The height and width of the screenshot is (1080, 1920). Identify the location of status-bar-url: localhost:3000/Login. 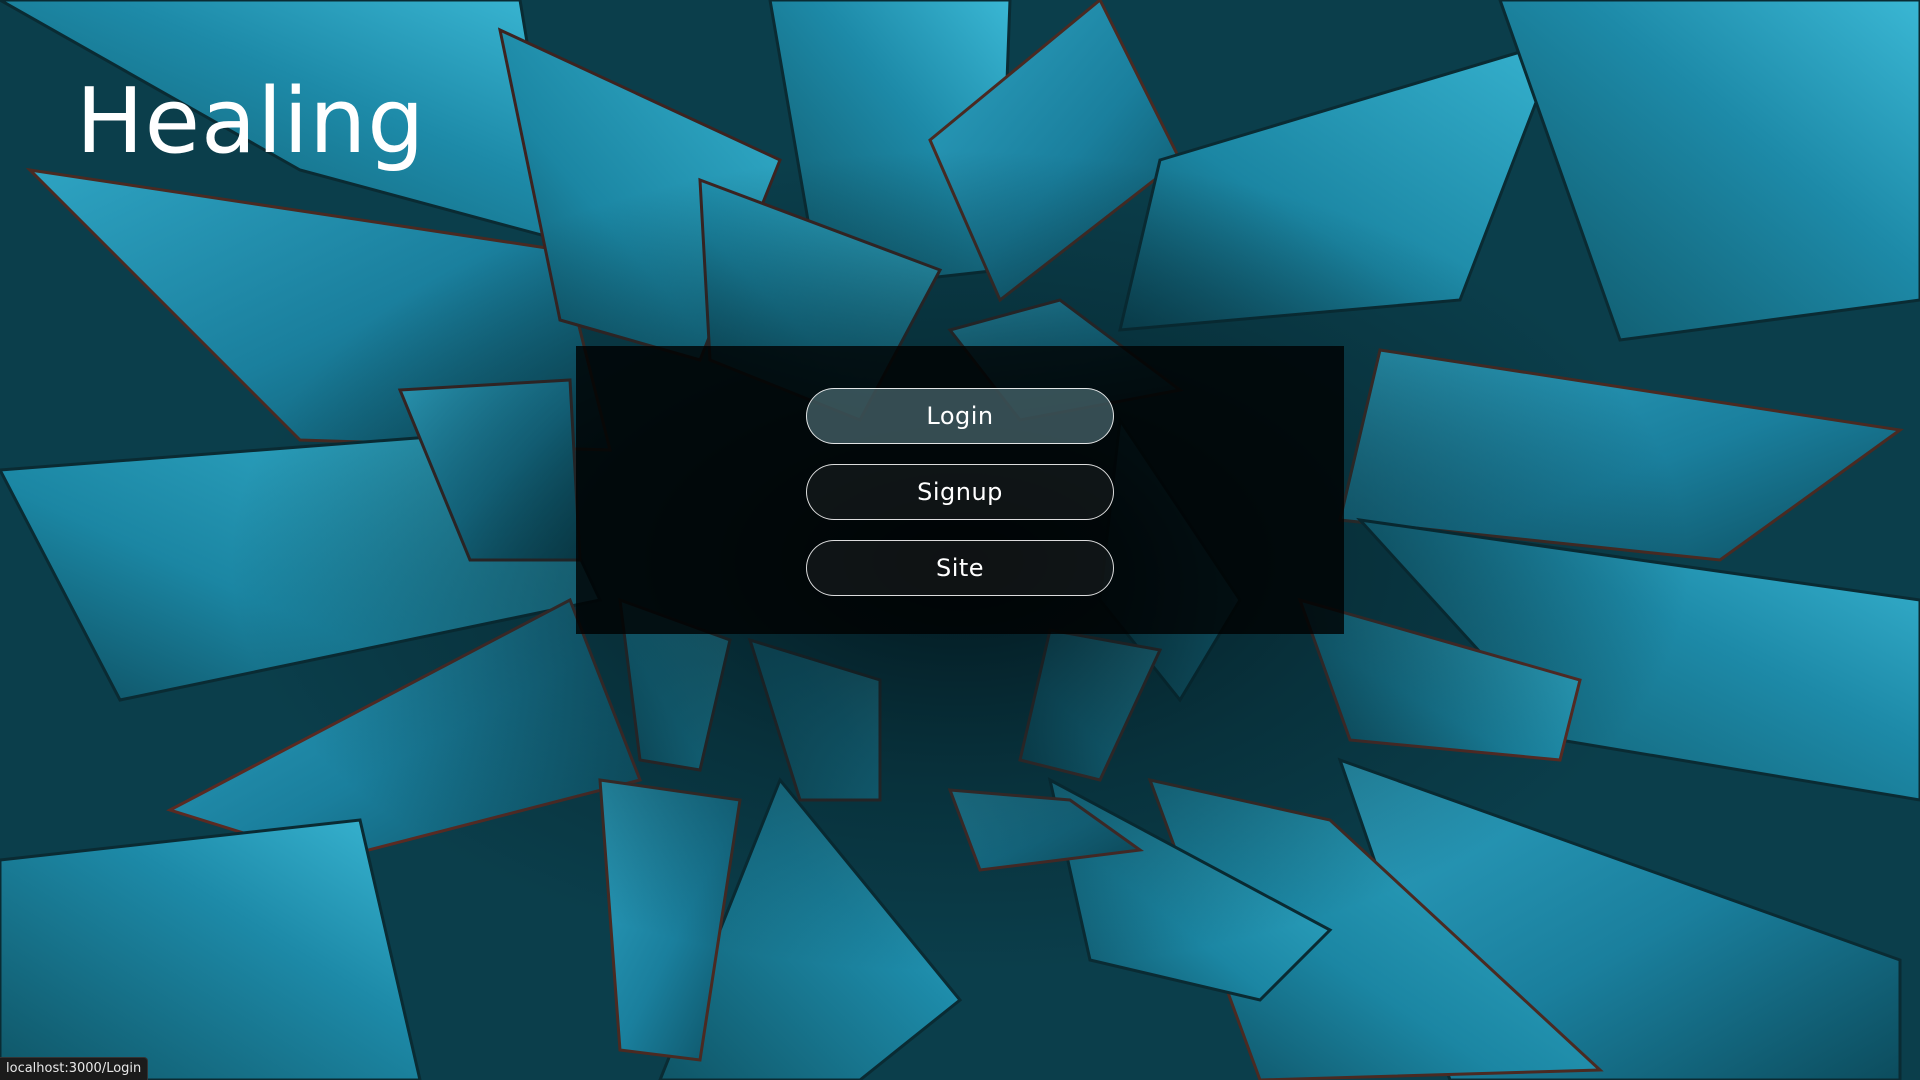
(74, 1068).